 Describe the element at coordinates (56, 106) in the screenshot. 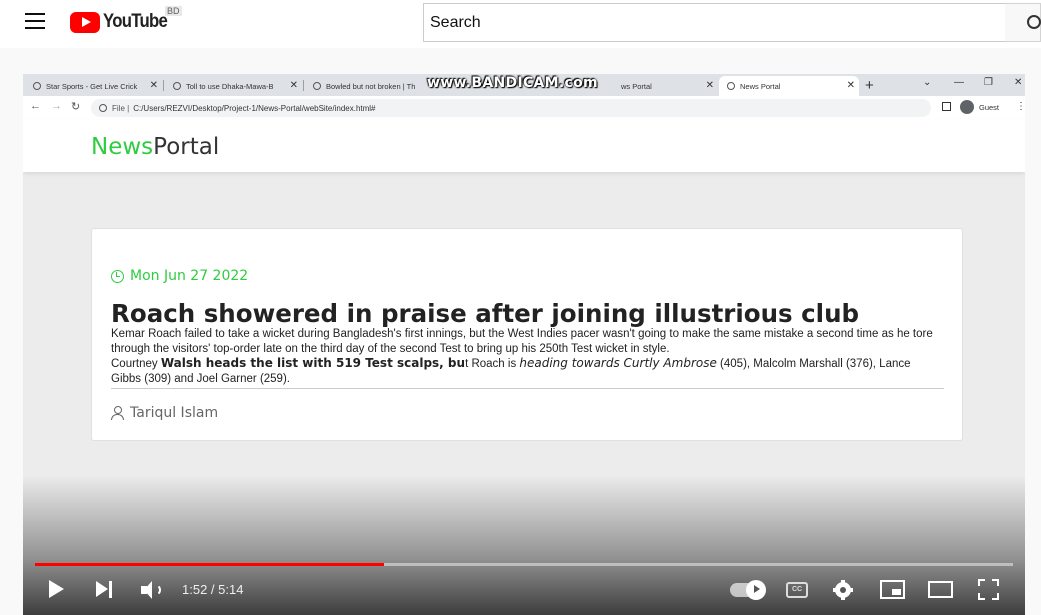

I see `forward-arrow-icon: →` at that location.